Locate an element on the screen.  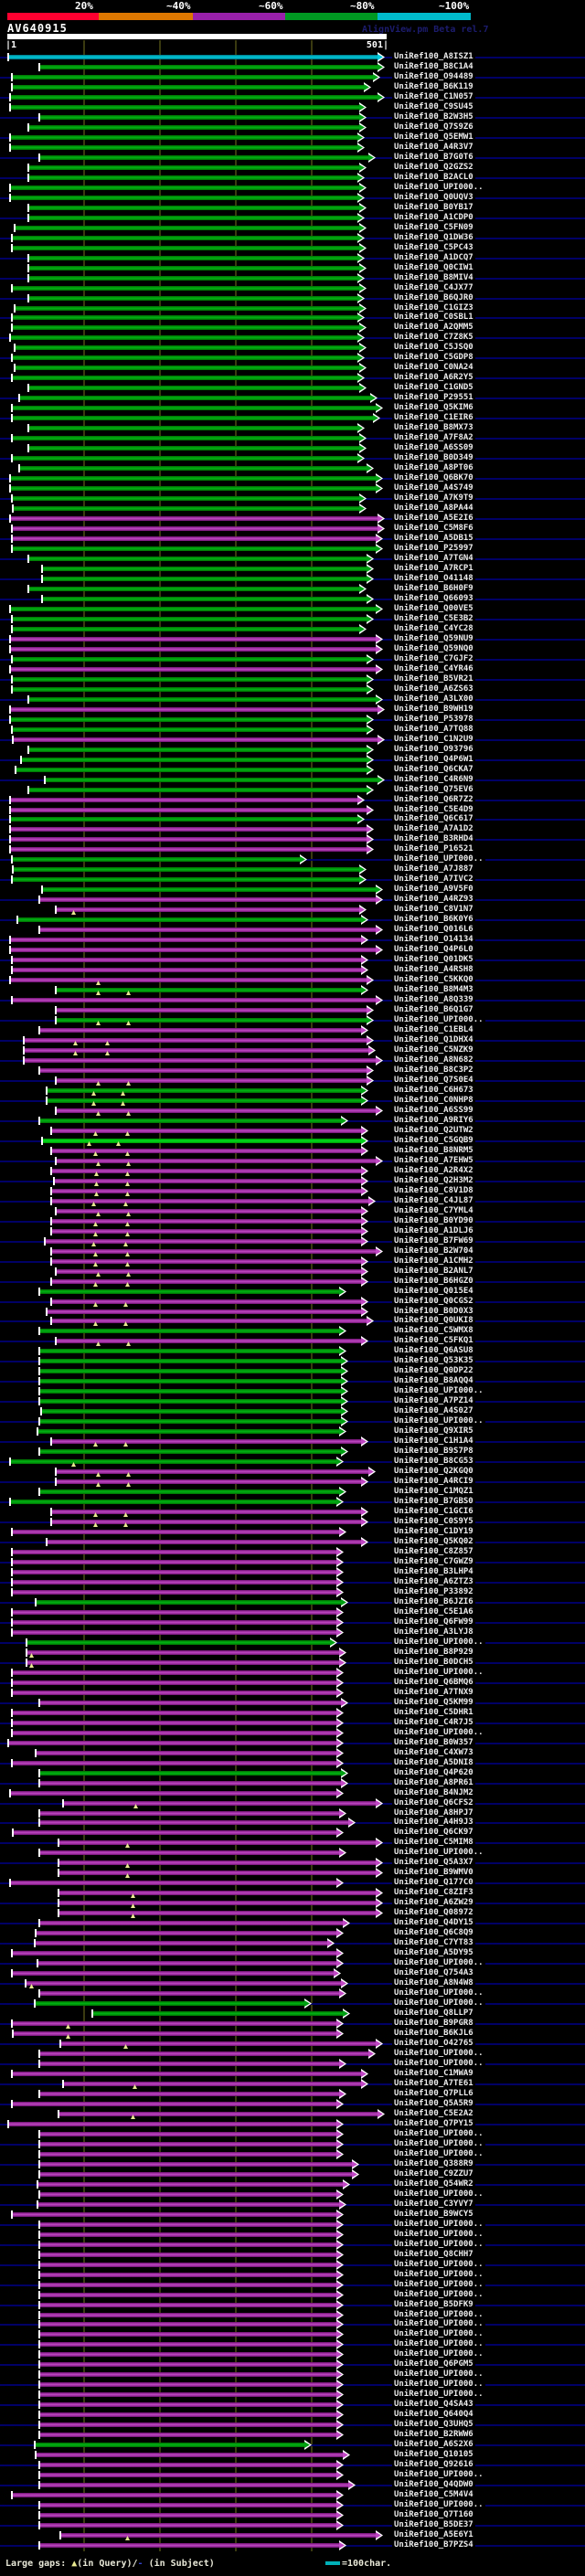
hit-label: UniRef100_Q01DK5 is located at coordinates (433, 960).